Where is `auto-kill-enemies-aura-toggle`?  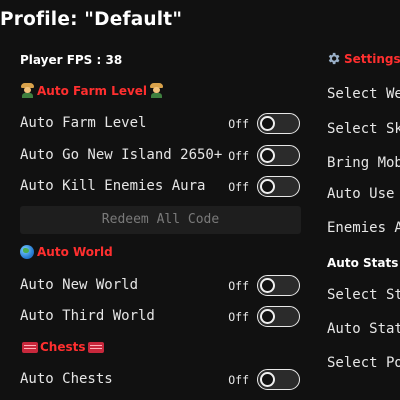
auto-kill-enemies-aura-toggle is located at coordinates (278, 186).